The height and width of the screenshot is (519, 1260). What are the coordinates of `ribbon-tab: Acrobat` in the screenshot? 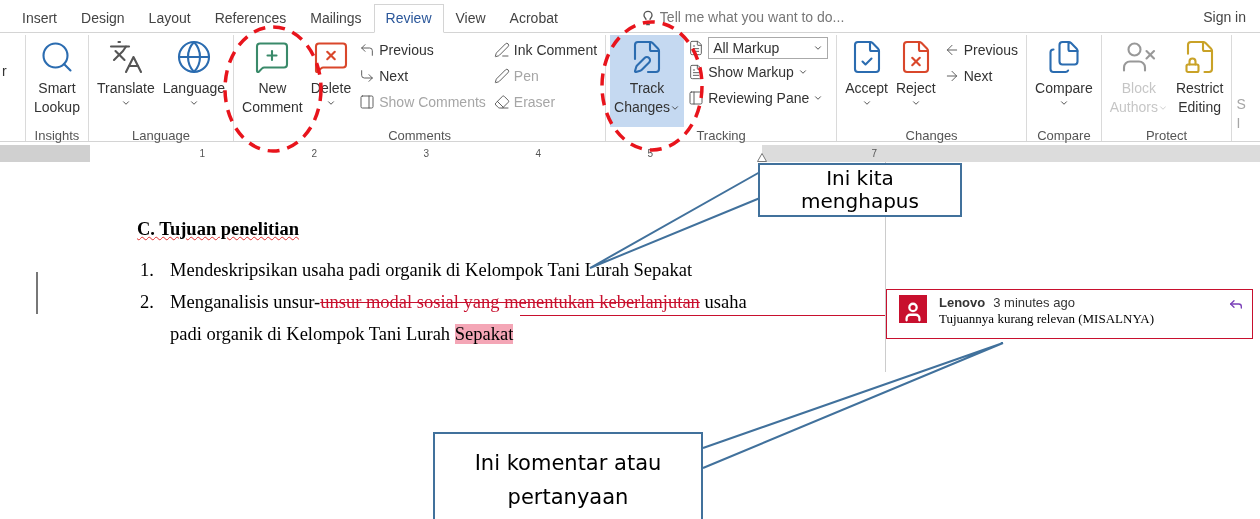 It's located at (533, 18).